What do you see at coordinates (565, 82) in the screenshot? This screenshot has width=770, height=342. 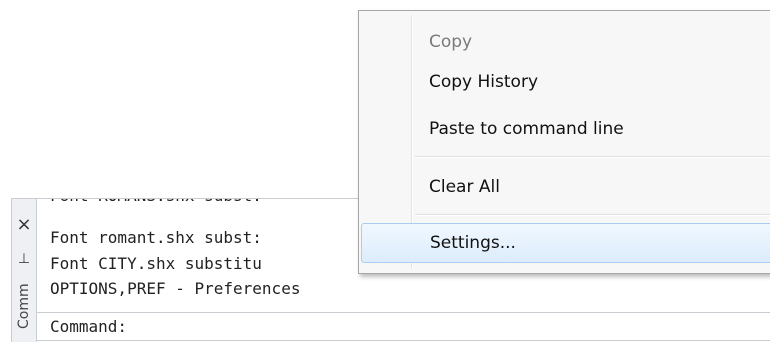 I see `menu-item-copy-history: Copy History` at bounding box center [565, 82].